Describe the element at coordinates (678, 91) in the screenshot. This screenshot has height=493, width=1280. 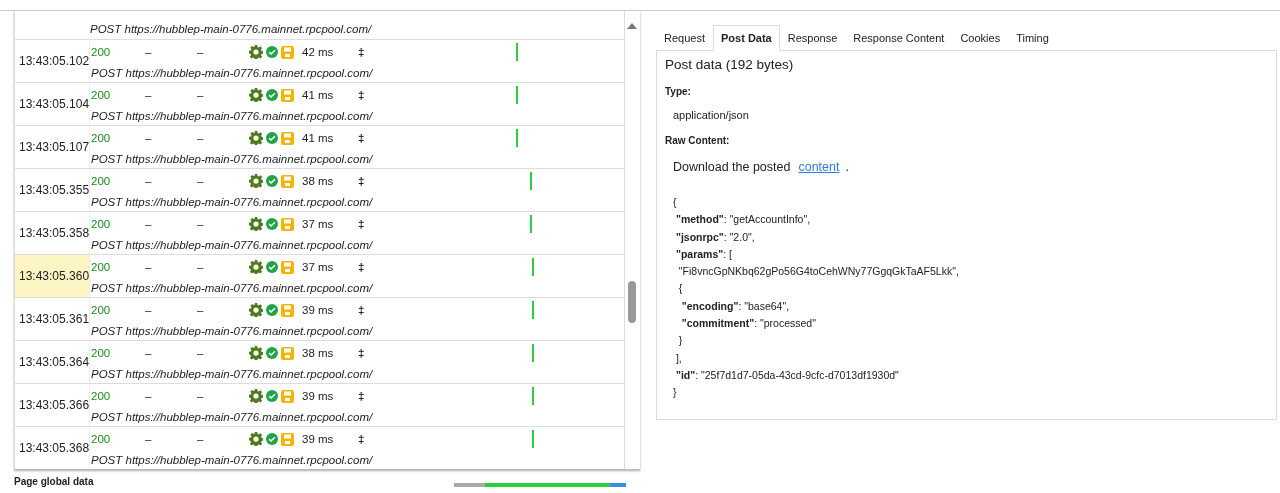
I see `field-label: Type:` at that location.